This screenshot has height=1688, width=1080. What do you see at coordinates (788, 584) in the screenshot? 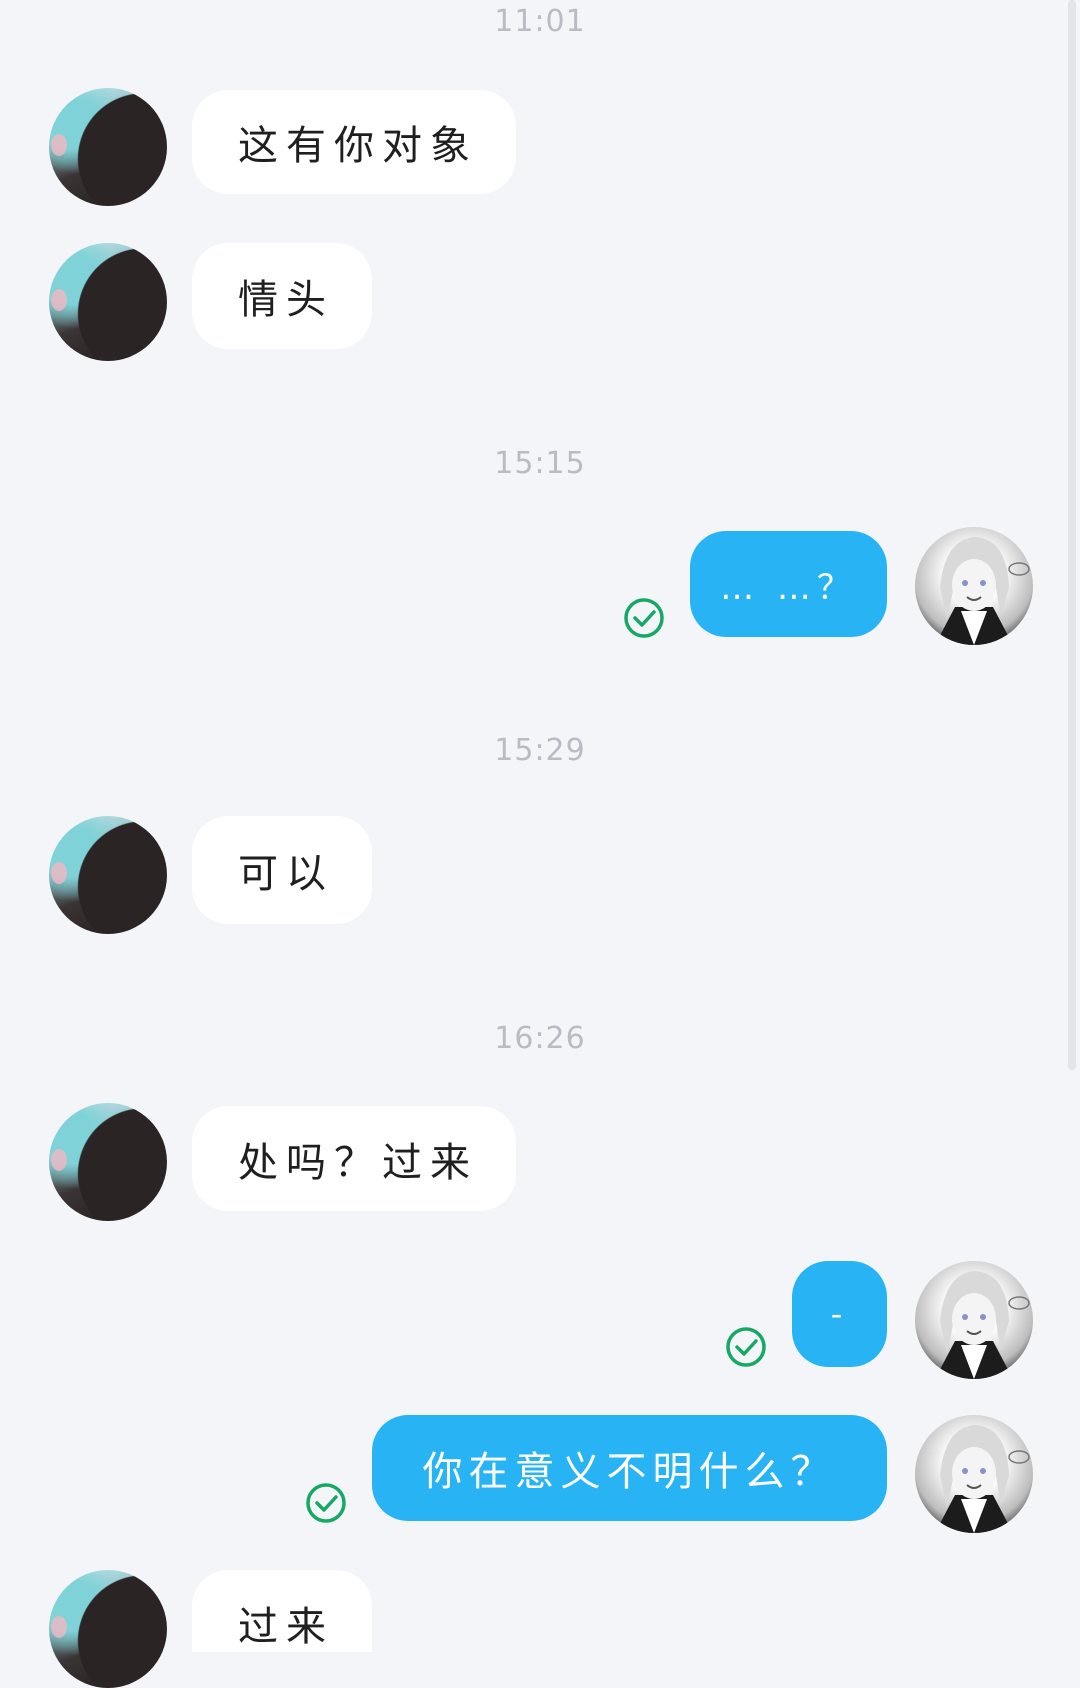
I see `outgoing-message-bubble: … …？` at bounding box center [788, 584].